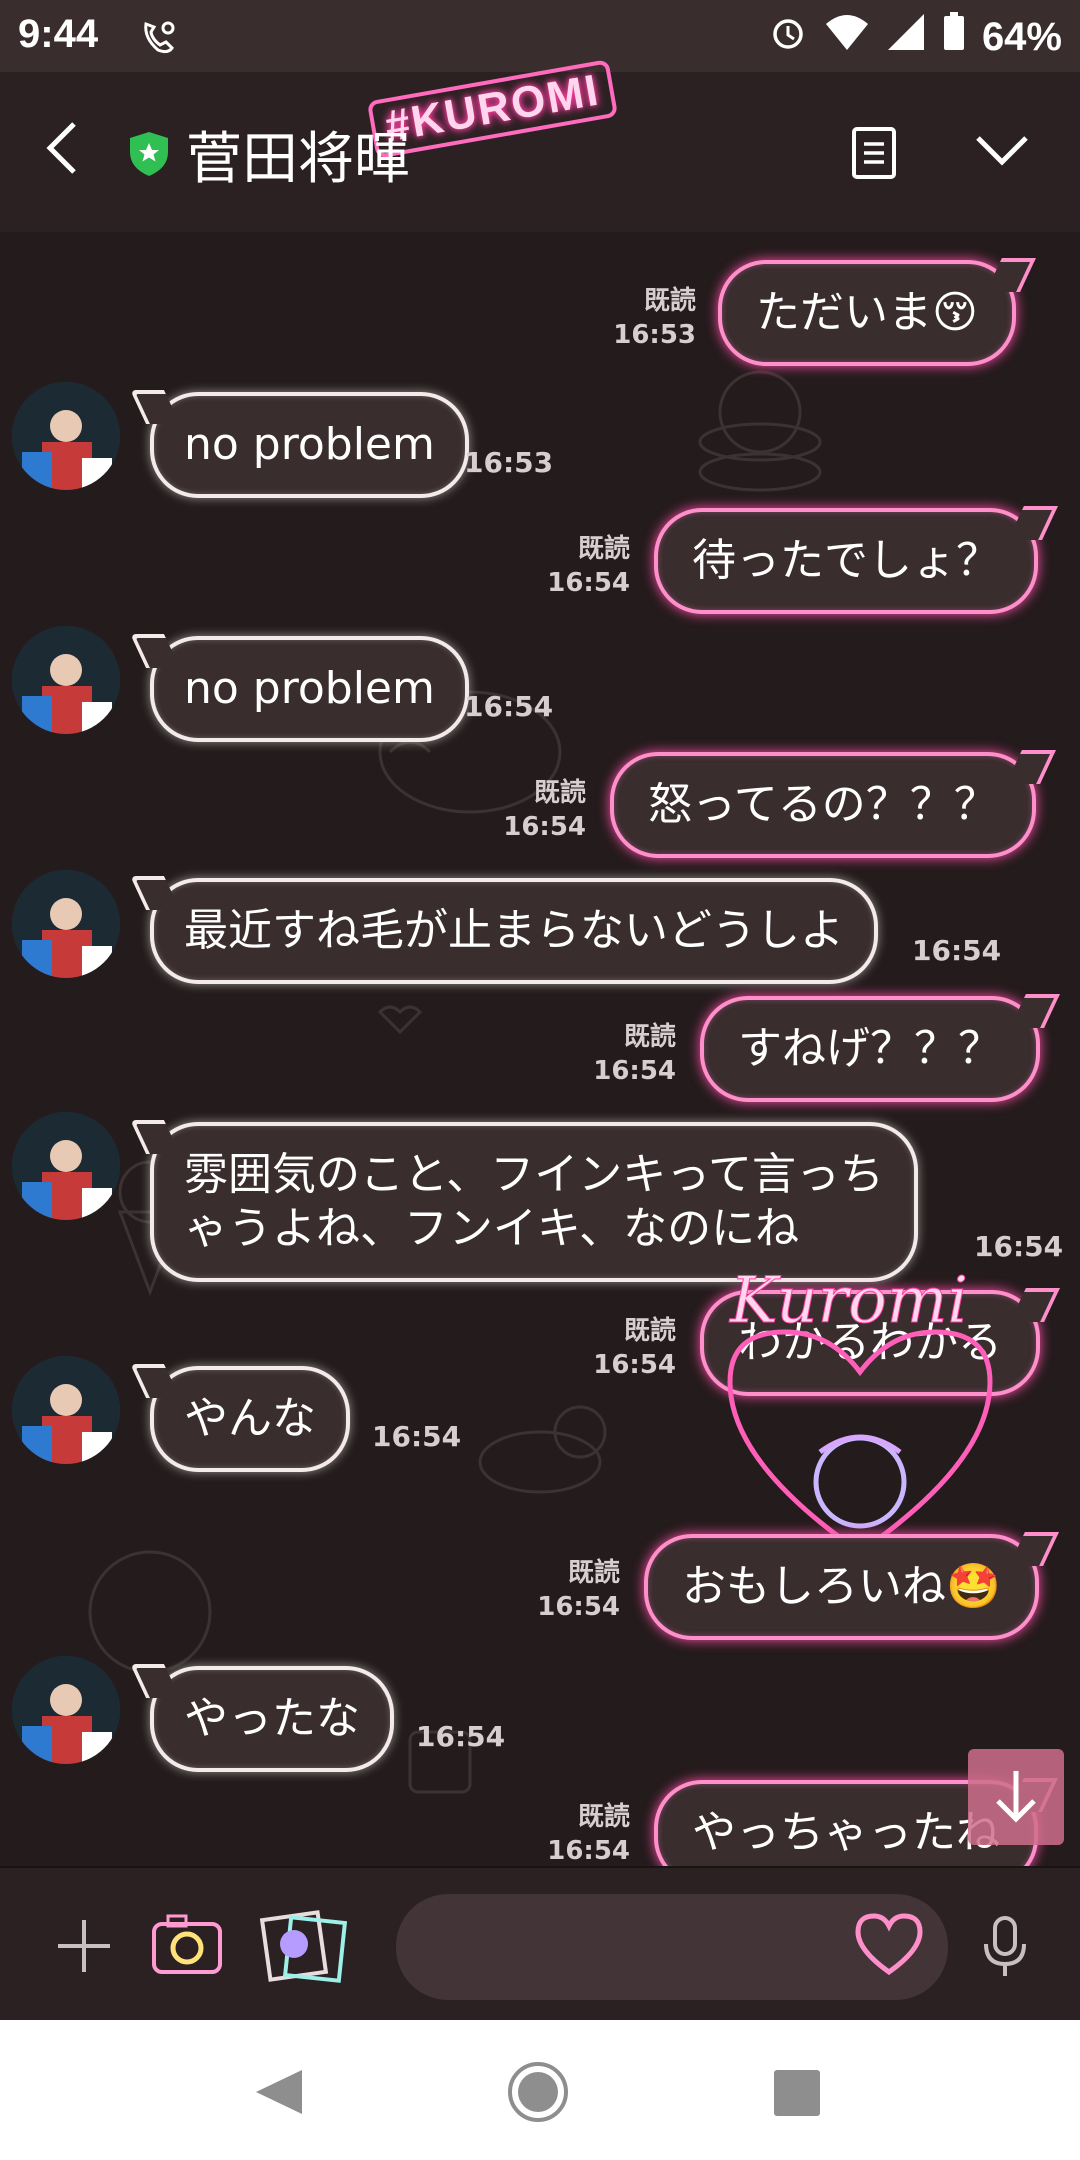 This screenshot has width=1080, height=2160. I want to click on message-text: 最近すね毛が止まらないどうしよ, so click(514, 930).